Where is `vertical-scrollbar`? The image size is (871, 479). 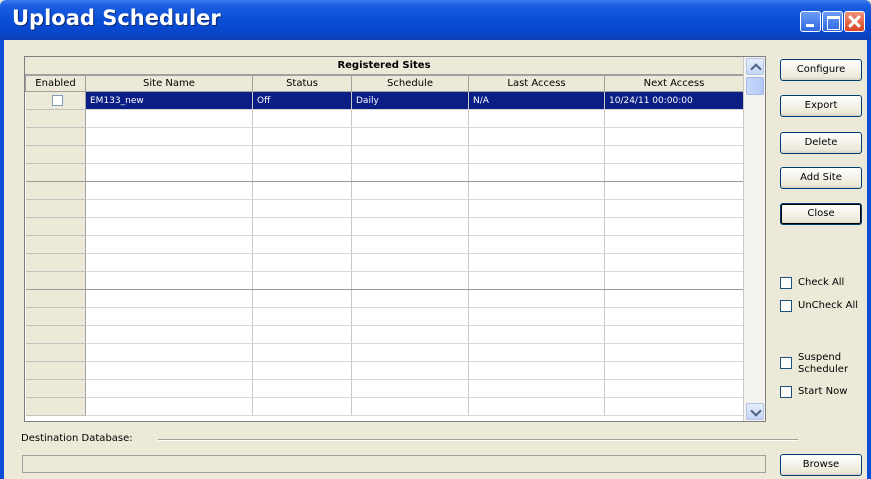
vertical-scrollbar is located at coordinates (754, 239).